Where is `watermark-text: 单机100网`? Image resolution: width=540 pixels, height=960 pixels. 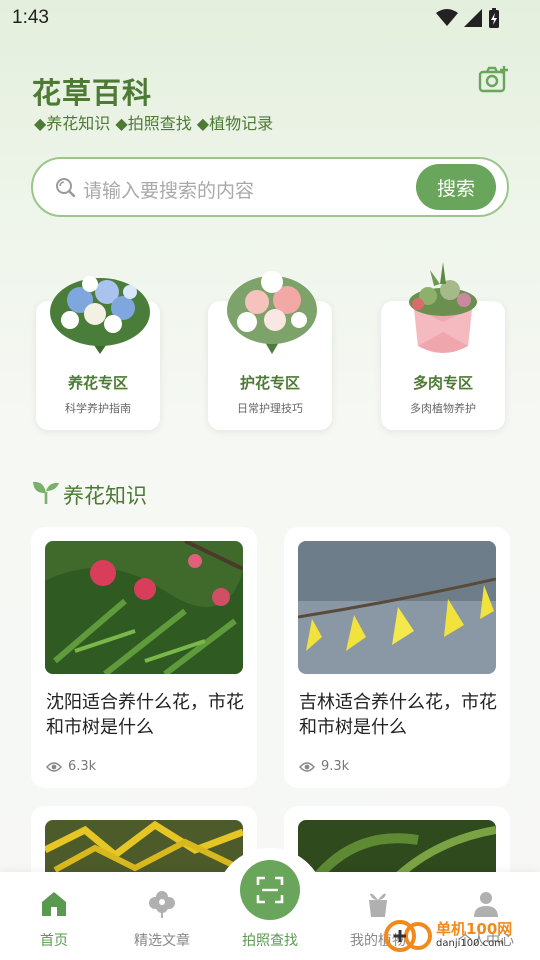 watermark-text: 单机100网 is located at coordinates (474, 929).